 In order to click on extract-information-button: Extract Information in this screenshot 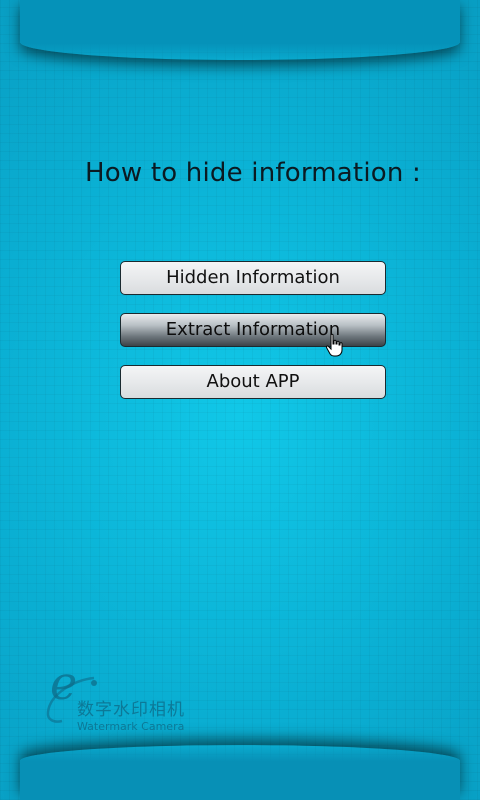, I will do `click(253, 330)`.